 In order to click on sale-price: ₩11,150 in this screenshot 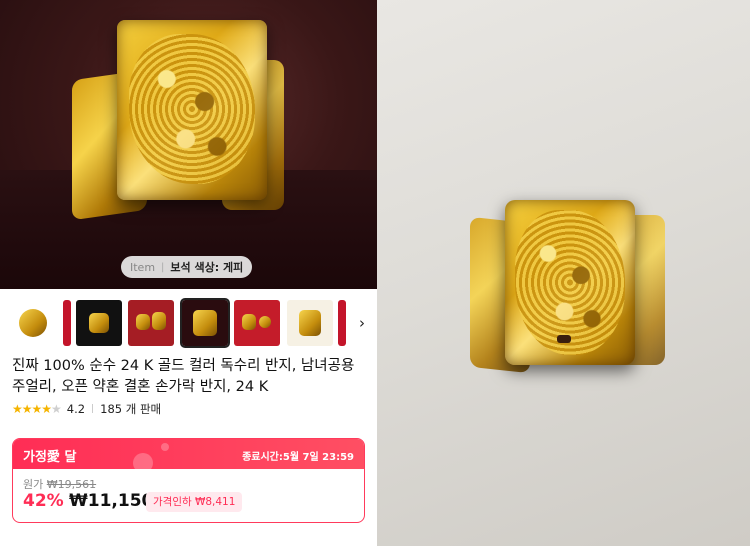, I will do `click(111, 501)`.